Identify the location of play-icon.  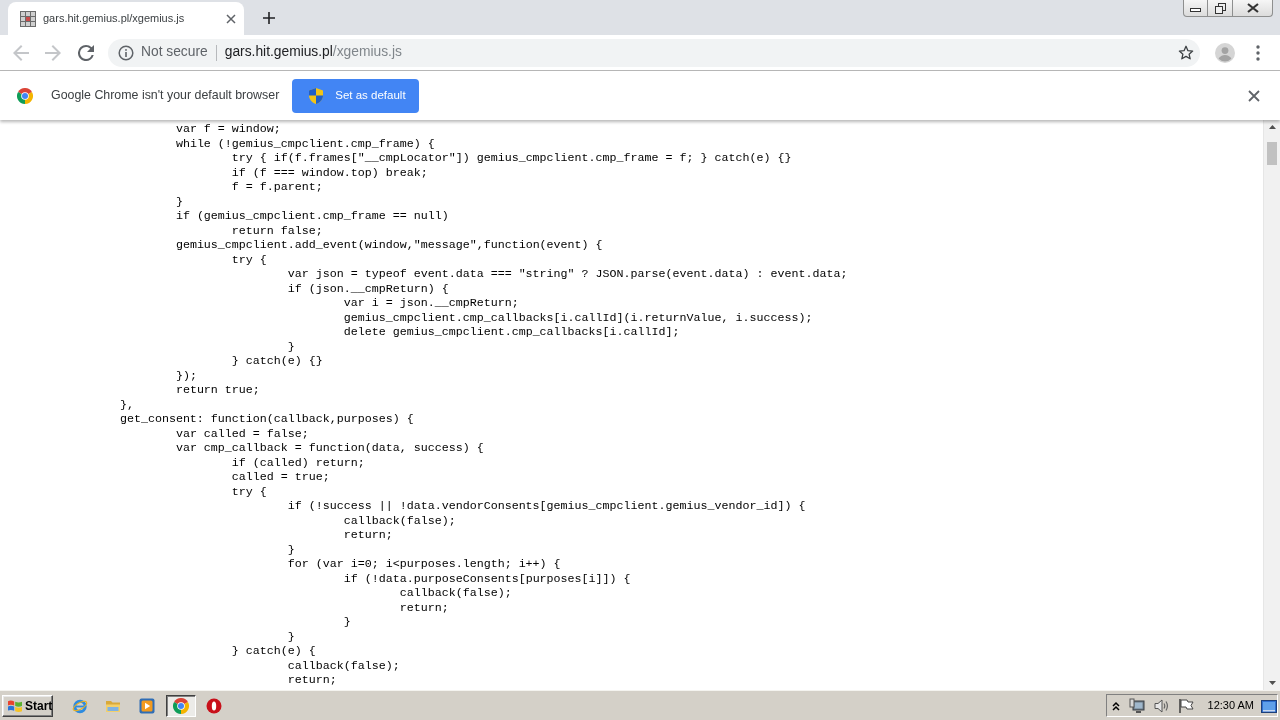
(147, 705).